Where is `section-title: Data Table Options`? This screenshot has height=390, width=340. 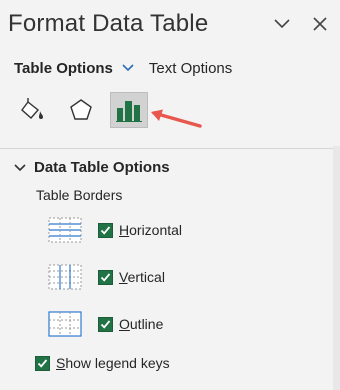 section-title: Data Table Options is located at coordinates (102, 167).